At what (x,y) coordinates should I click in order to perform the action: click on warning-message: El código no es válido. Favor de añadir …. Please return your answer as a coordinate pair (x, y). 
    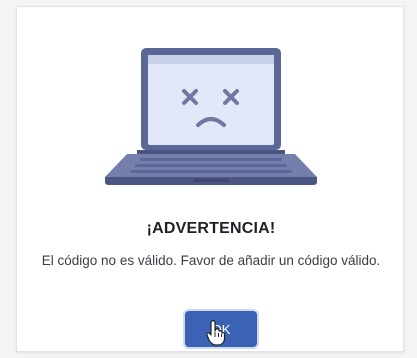
    Looking at the image, I should click on (211, 260).